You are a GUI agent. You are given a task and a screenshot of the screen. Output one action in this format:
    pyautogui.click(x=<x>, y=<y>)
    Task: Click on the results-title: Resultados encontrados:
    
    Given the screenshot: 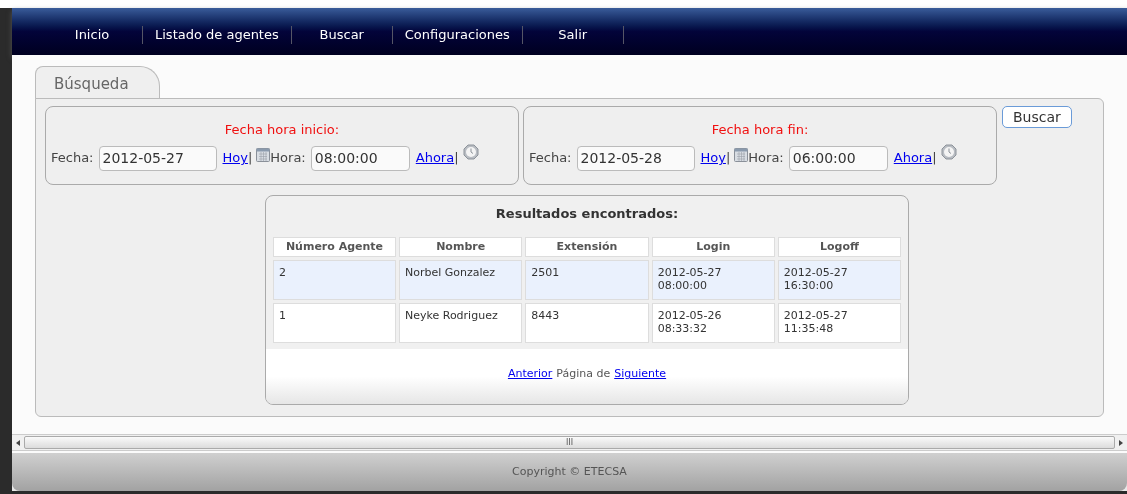 What is the action you would take?
    pyautogui.click(x=587, y=214)
    